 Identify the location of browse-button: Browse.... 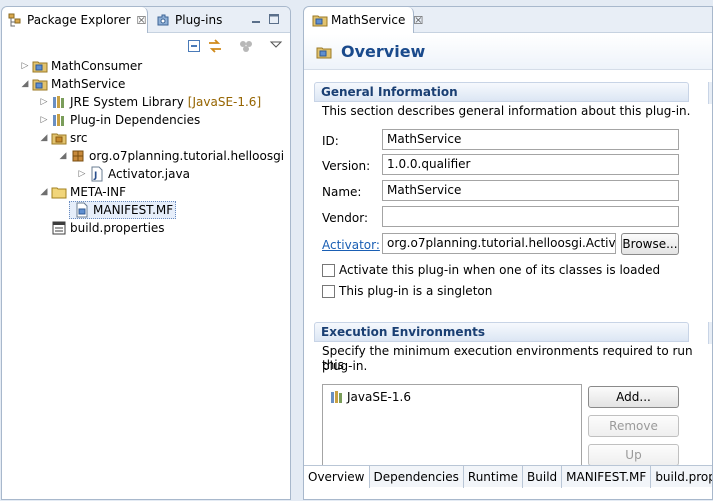
(650, 244).